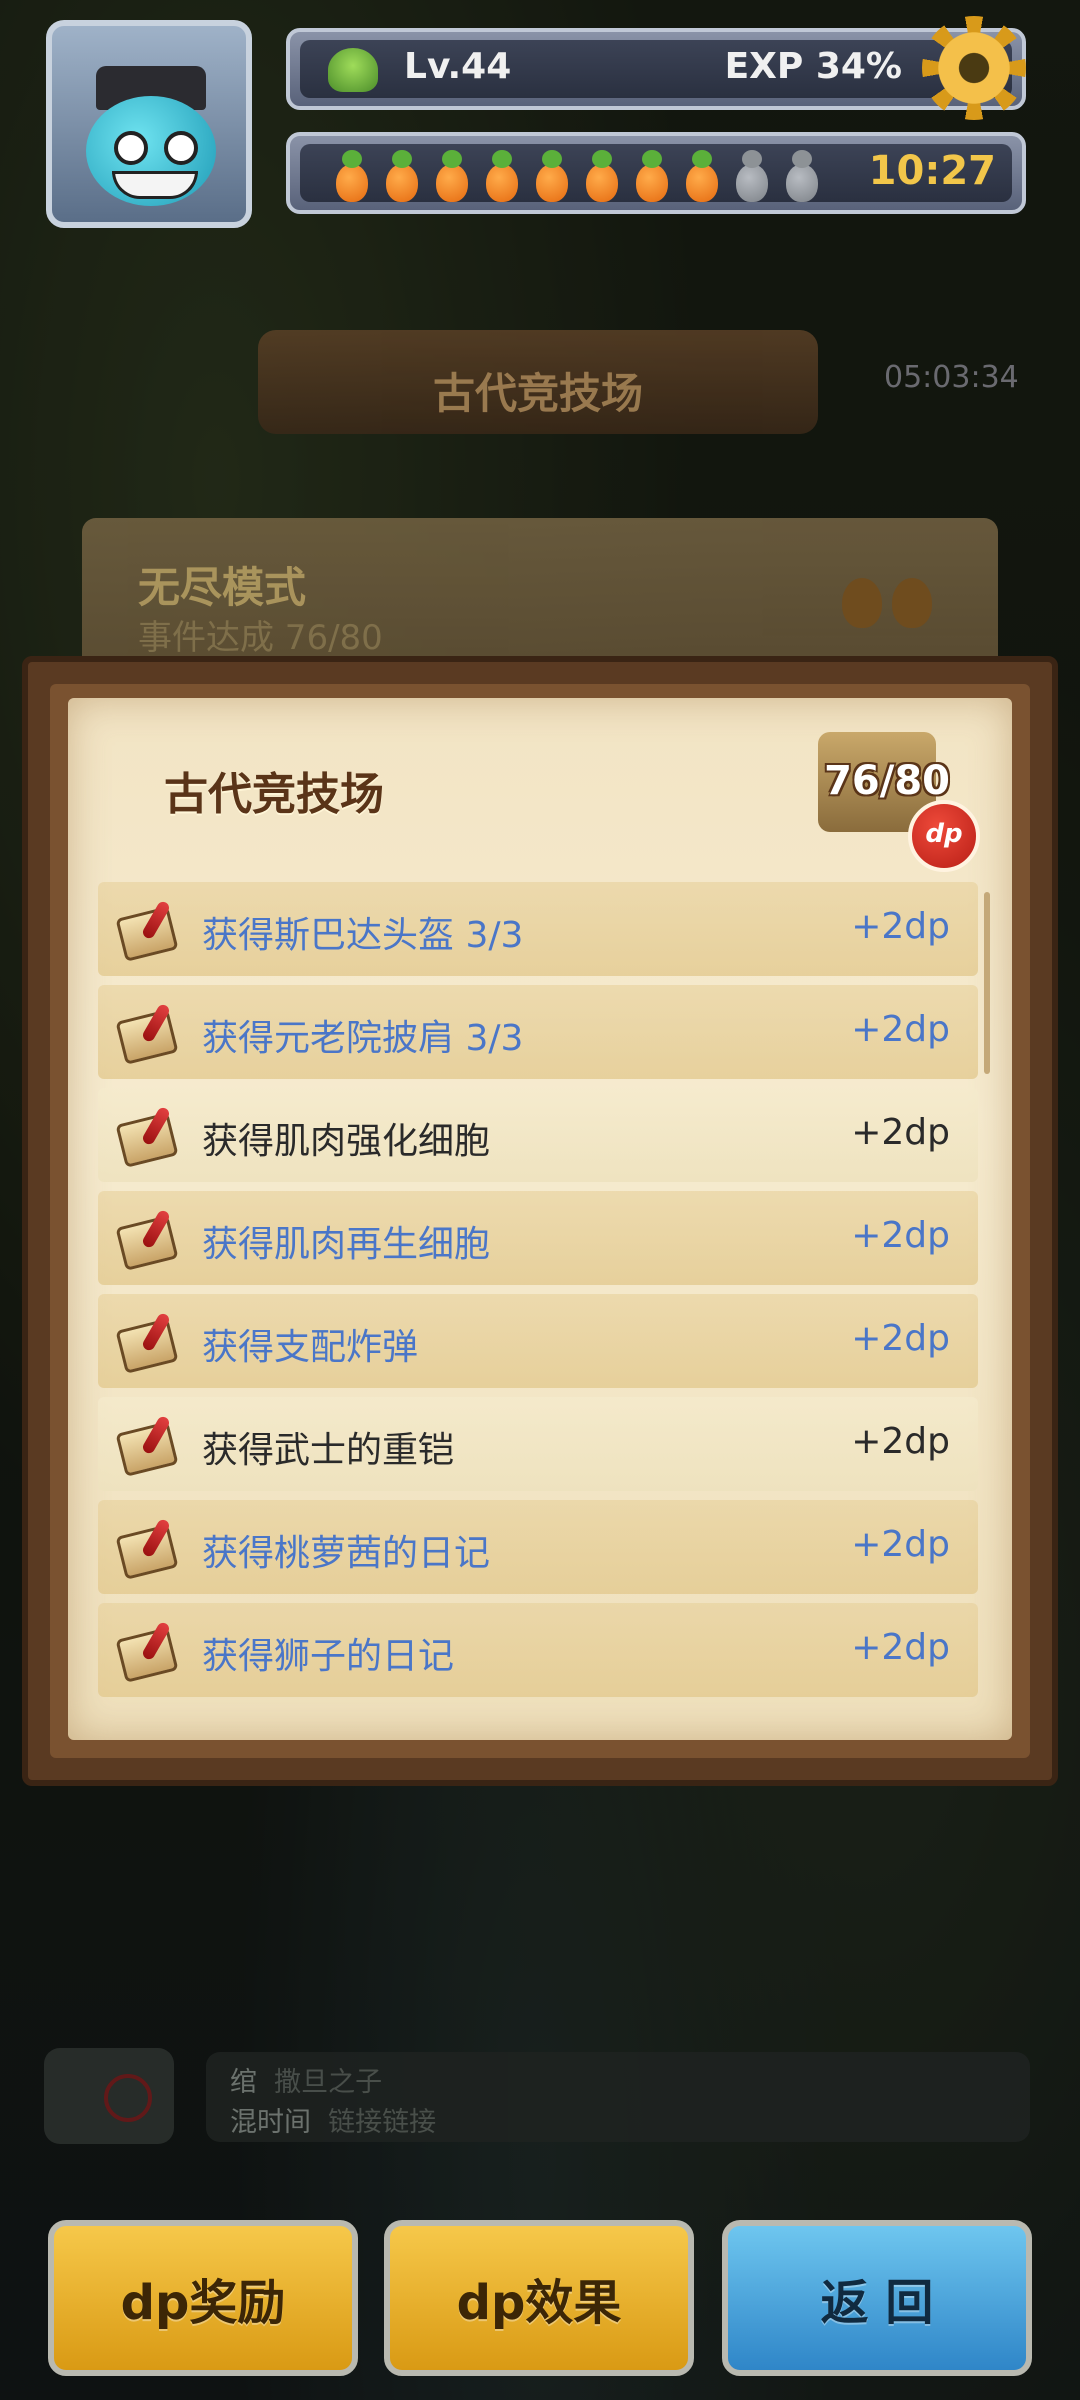 The height and width of the screenshot is (2400, 1080). What do you see at coordinates (353, 70) in the screenshot?
I see `tree-icon` at bounding box center [353, 70].